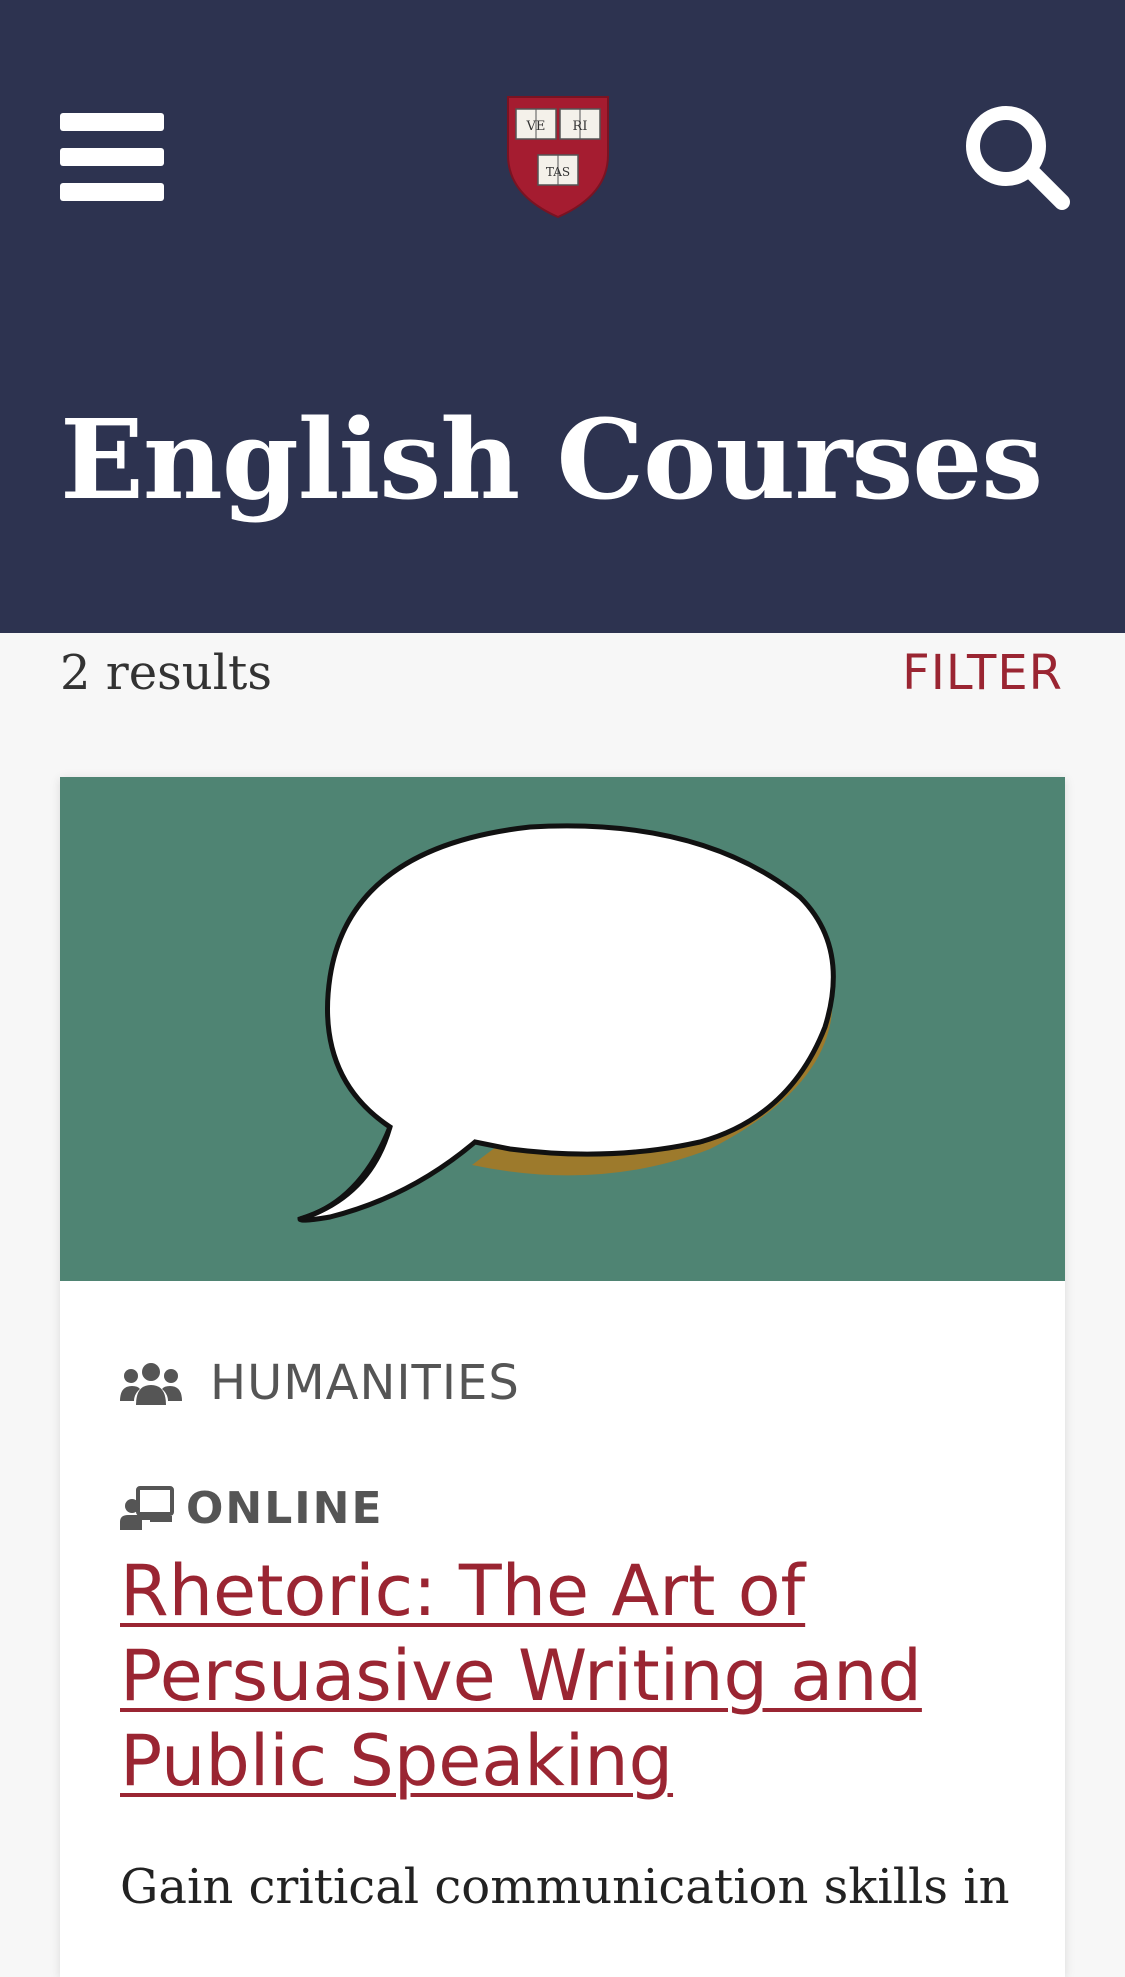 This screenshot has width=1125, height=1977. What do you see at coordinates (151, 1384) in the screenshot?
I see `people-group-icon` at bounding box center [151, 1384].